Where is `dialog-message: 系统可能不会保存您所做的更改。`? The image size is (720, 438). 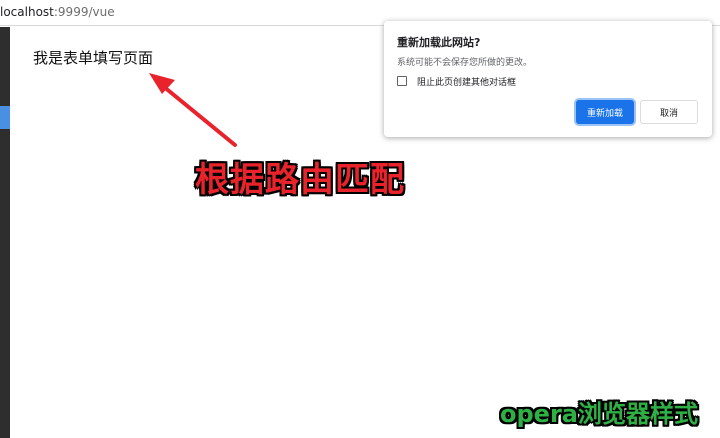
dialog-message: 系统可能不会保存您所做的更改。 is located at coordinates (465, 63).